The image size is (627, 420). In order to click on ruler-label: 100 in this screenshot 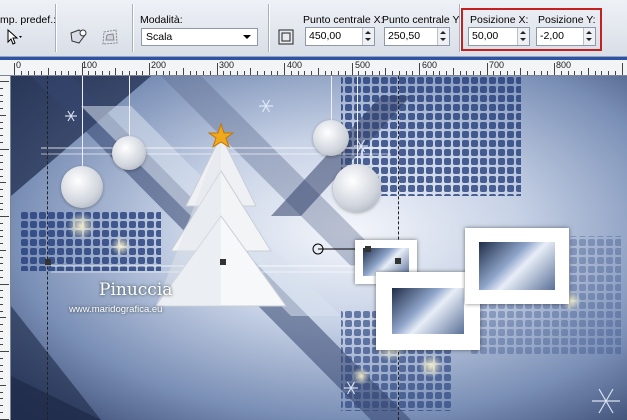, I will do `click(90, 65)`.